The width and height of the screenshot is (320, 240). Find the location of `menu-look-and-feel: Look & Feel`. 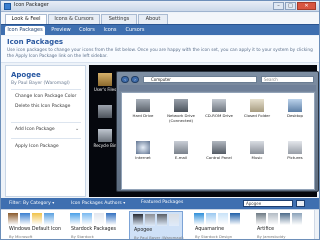

menu-look-and-feel: Look & Feel is located at coordinates (26, 19).